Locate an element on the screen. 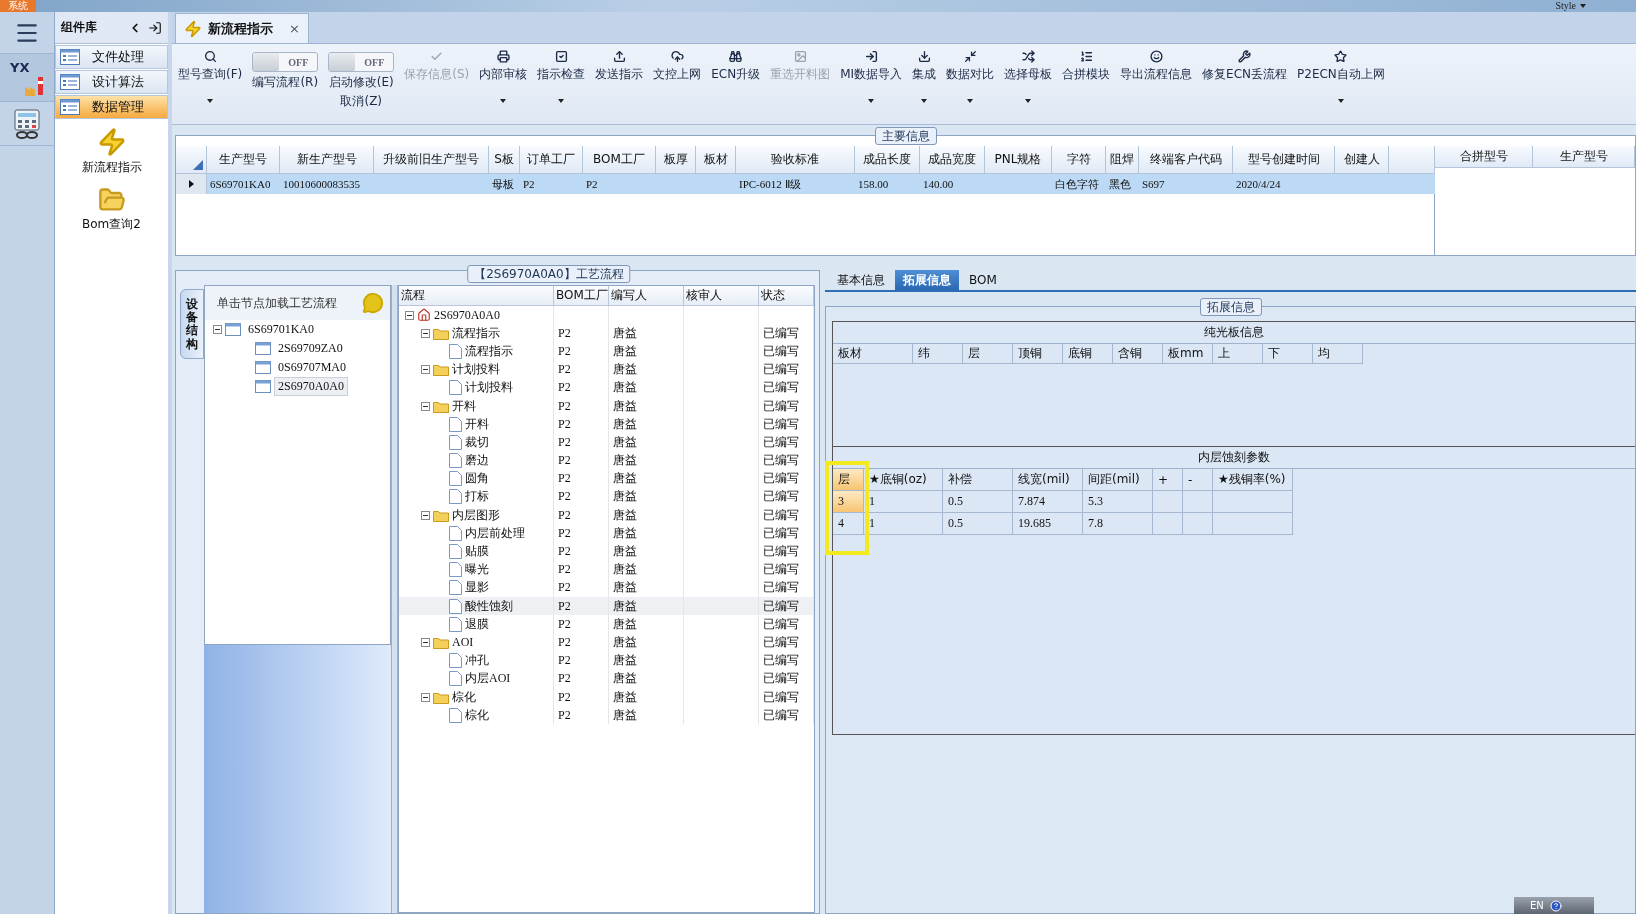 The height and width of the screenshot is (914, 1636). column-header: S板 is located at coordinates (504, 160).